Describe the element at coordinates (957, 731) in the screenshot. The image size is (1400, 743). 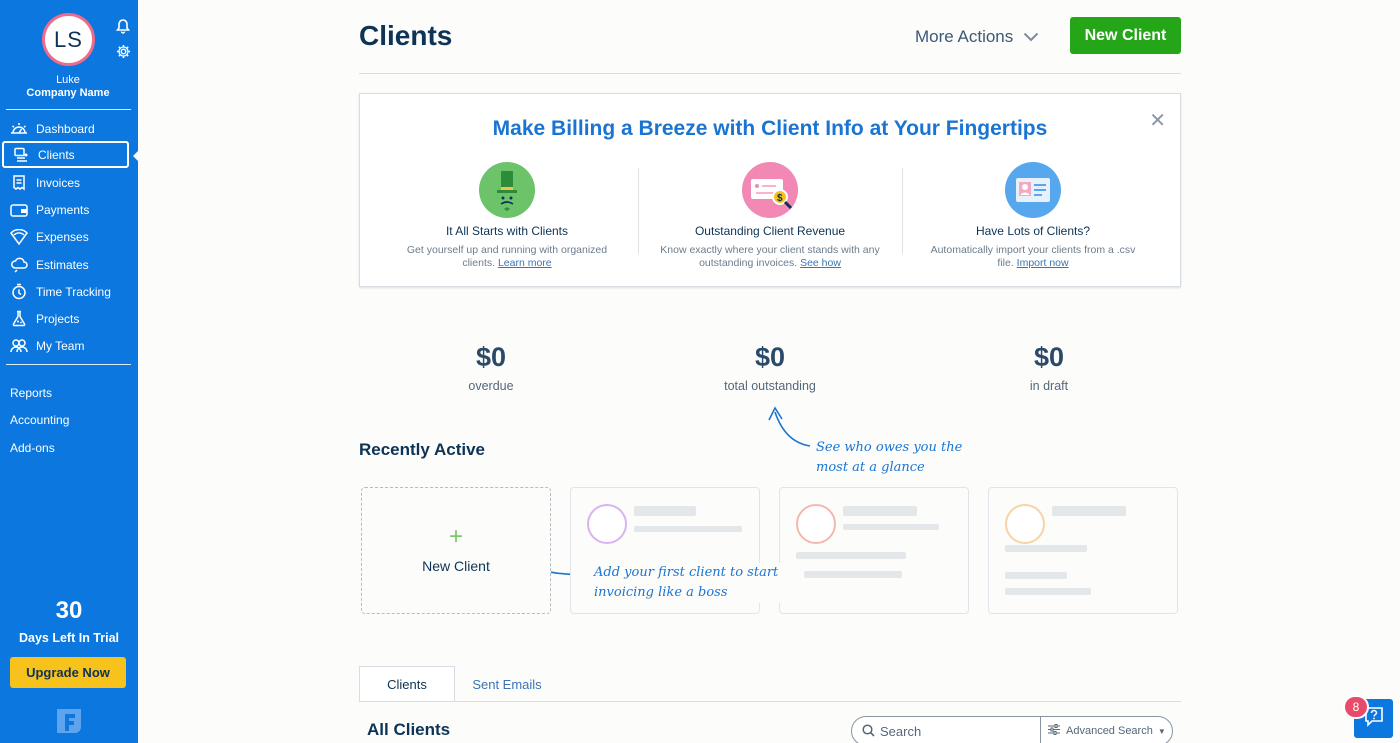
I see `search-input` at that location.